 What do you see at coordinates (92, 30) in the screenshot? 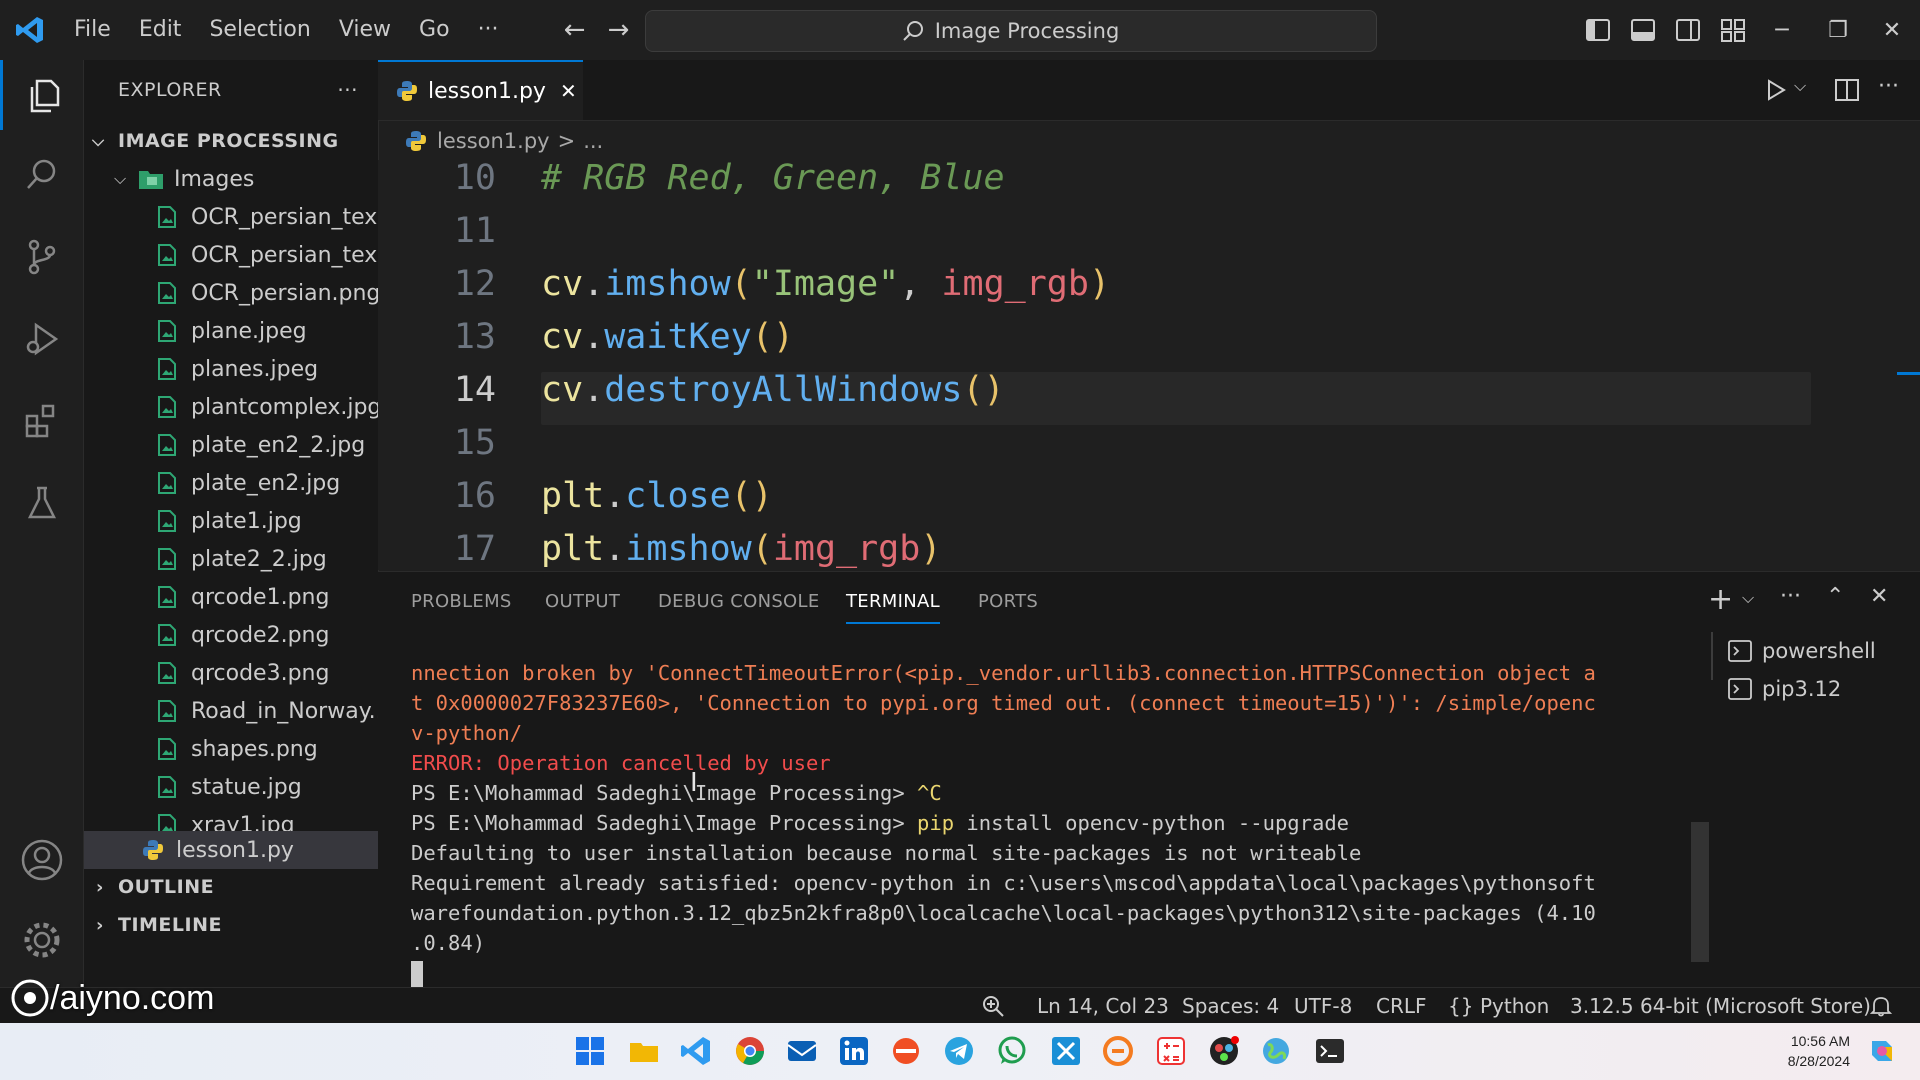
I see `menu-file: File` at bounding box center [92, 30].